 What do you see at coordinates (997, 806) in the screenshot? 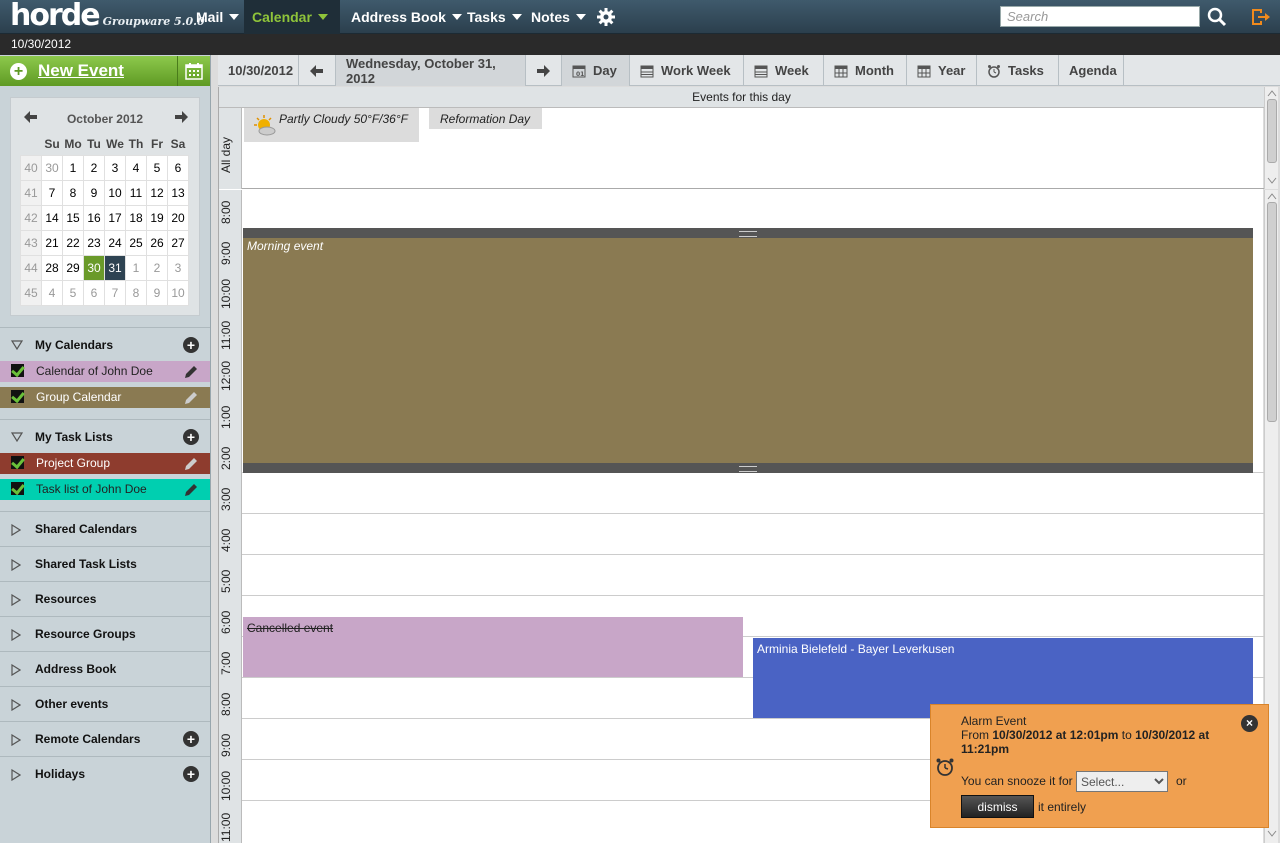
I see `dismiss-button: dismiss` at bounding box center [997, 806].